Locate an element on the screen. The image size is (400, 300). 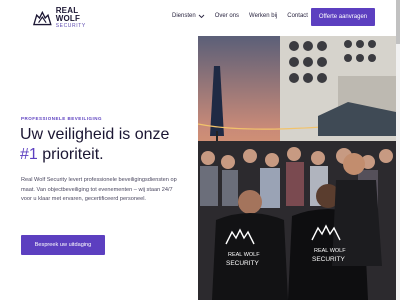
nav-item-diensten: Diensten is located at coordinates (188, 16).